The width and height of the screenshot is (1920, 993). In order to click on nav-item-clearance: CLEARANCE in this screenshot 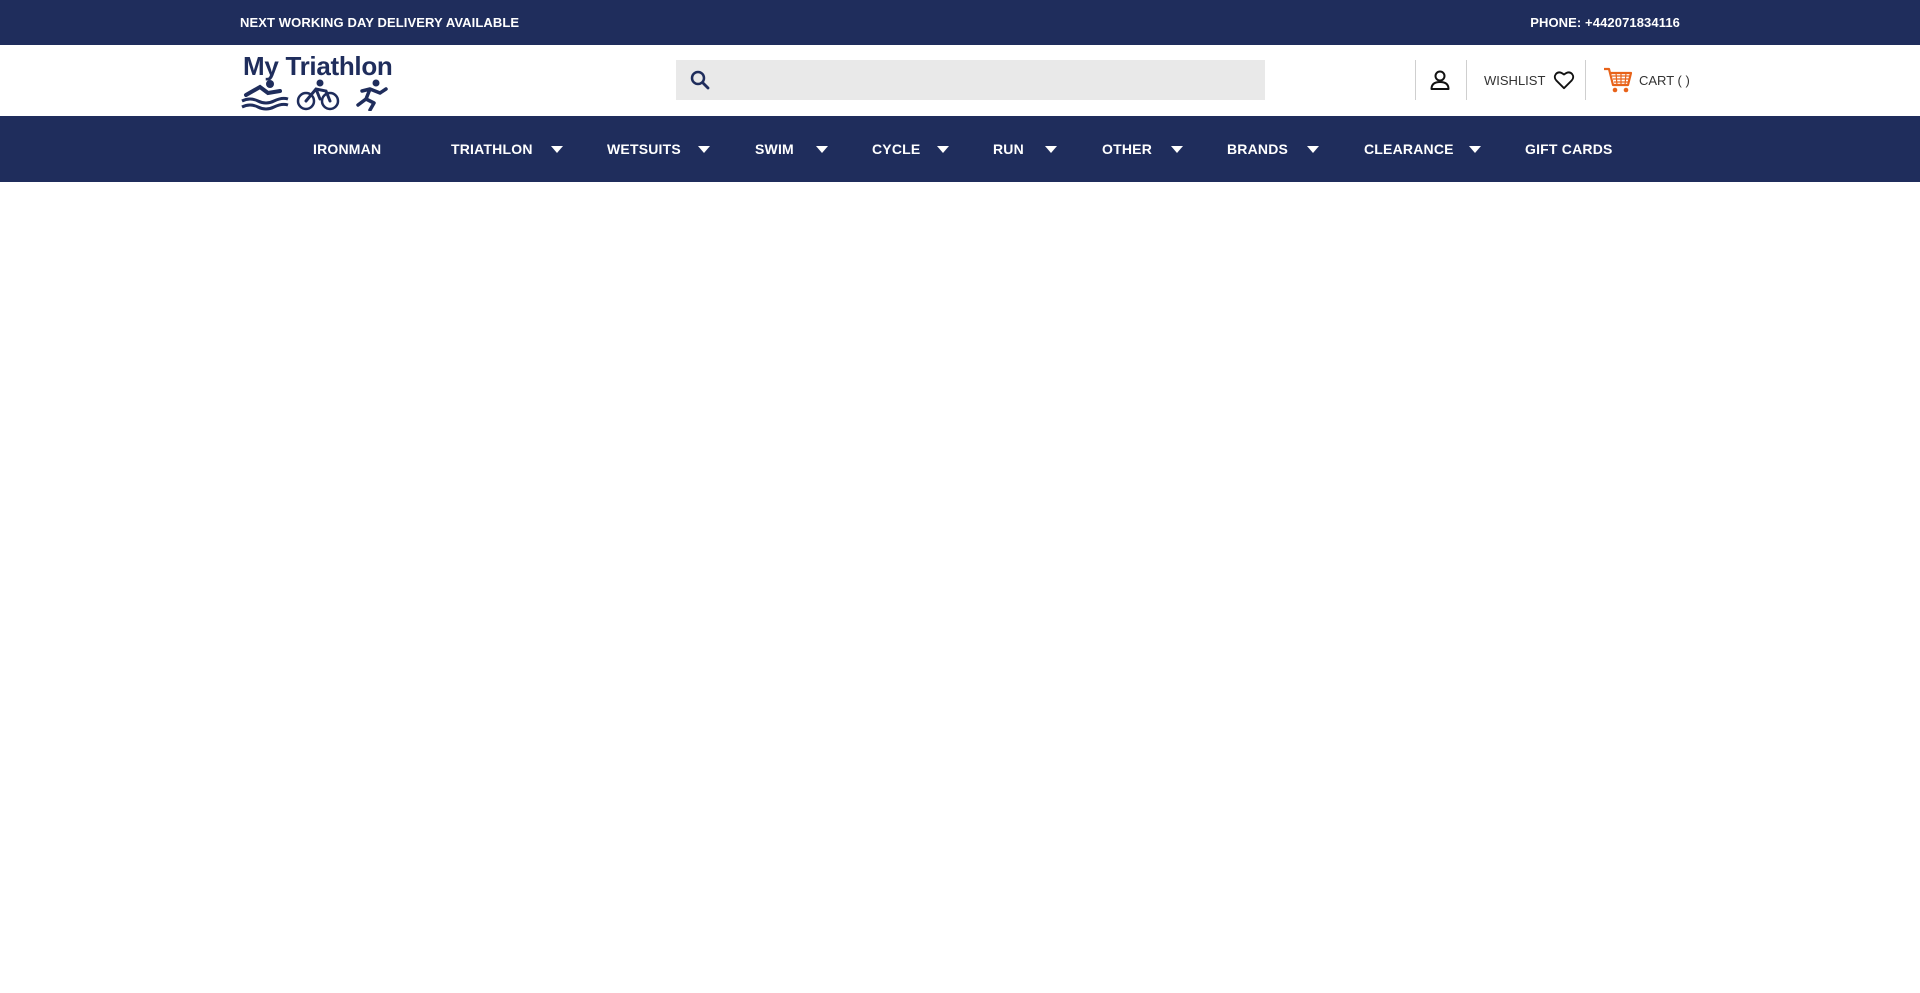, I will do `click(1409, 149)`.